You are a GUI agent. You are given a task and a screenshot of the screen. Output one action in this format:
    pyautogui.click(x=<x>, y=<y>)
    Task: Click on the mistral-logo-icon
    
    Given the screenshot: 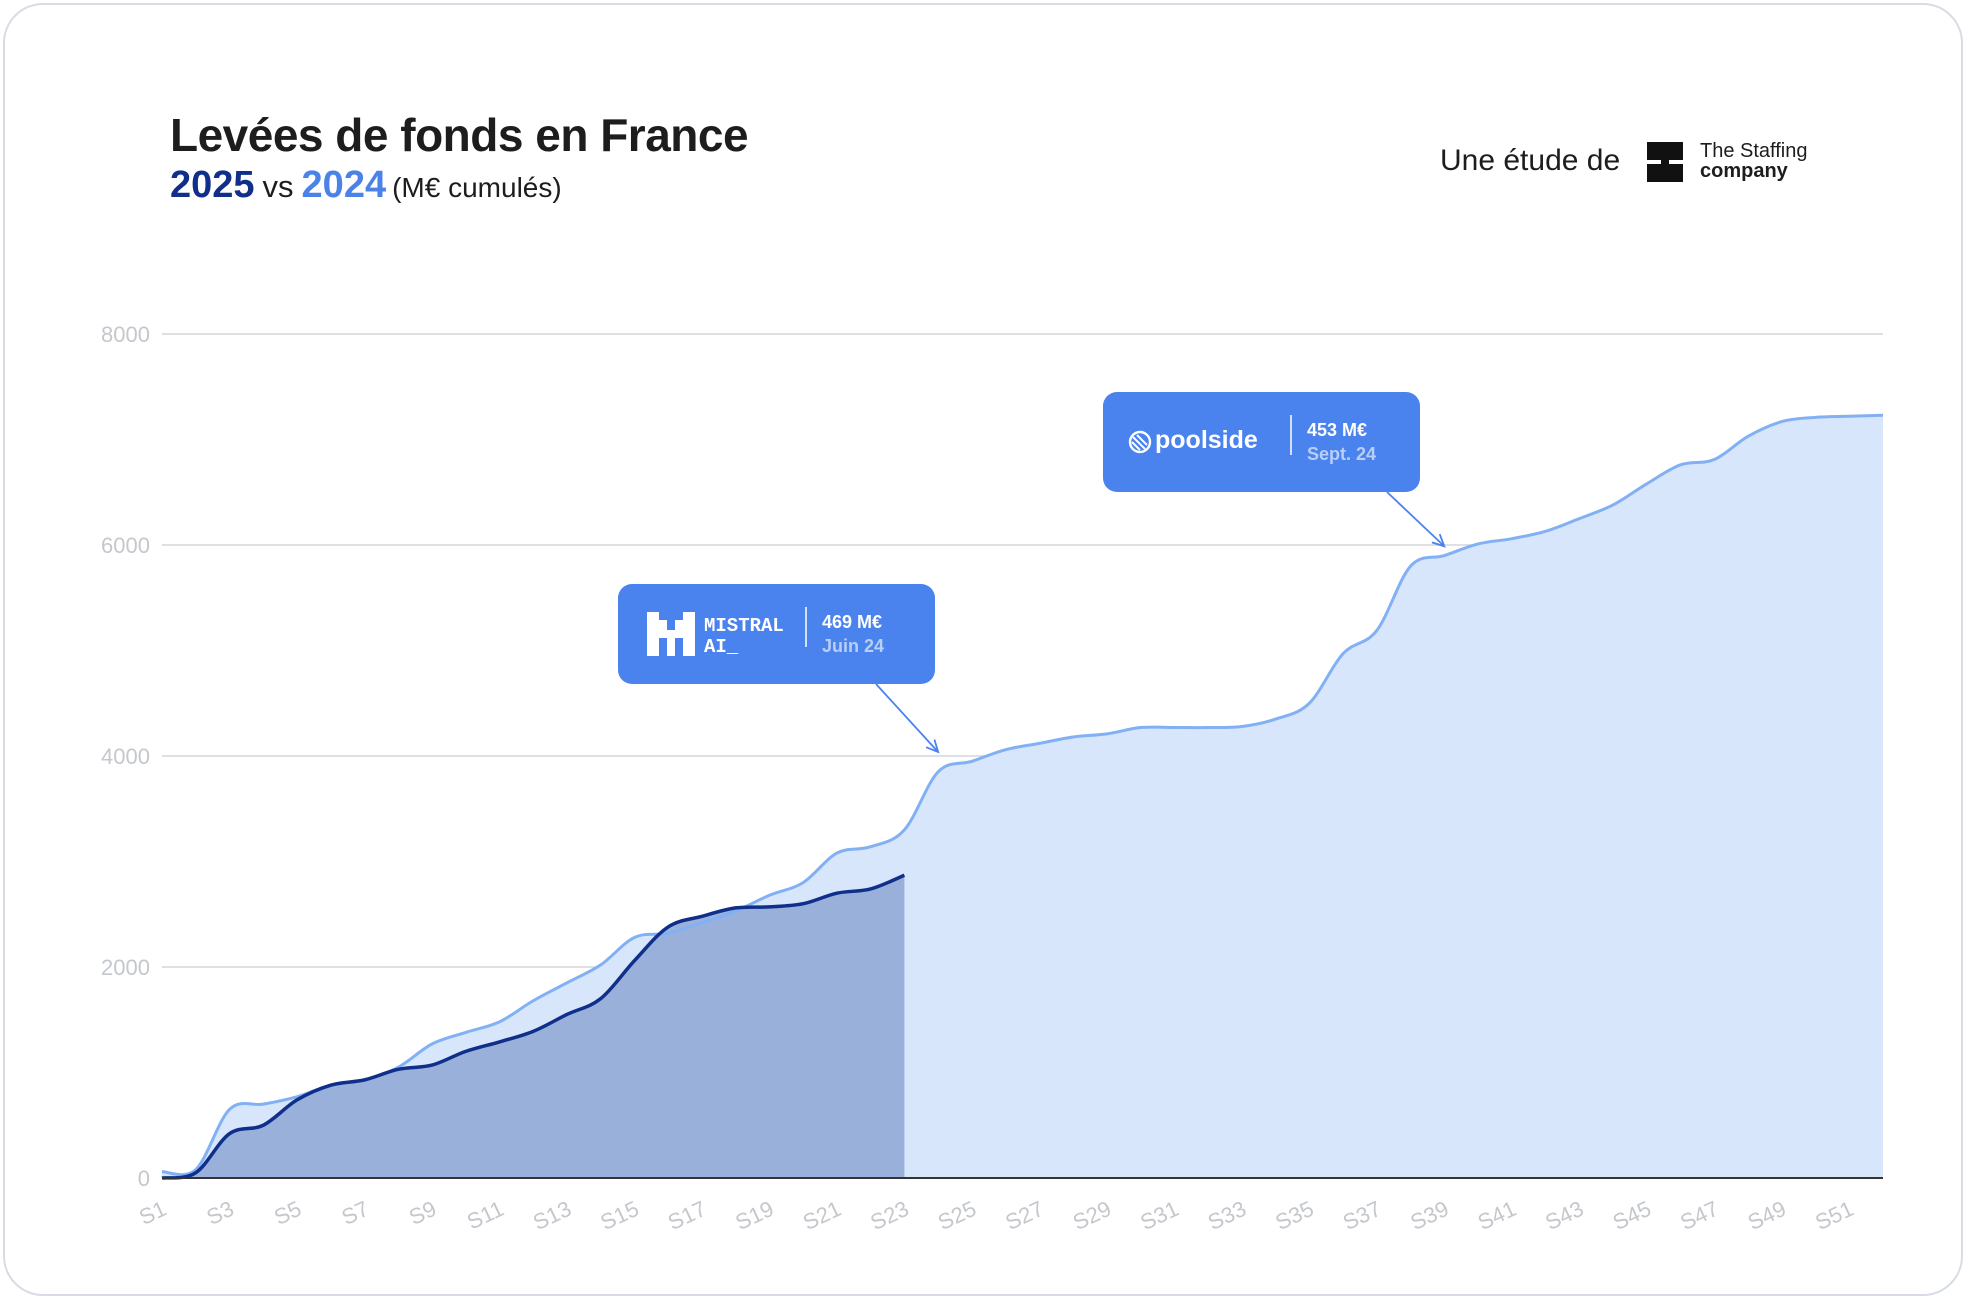 What is the action you would take?
    pyautogui.click(x=671, y=634)
    